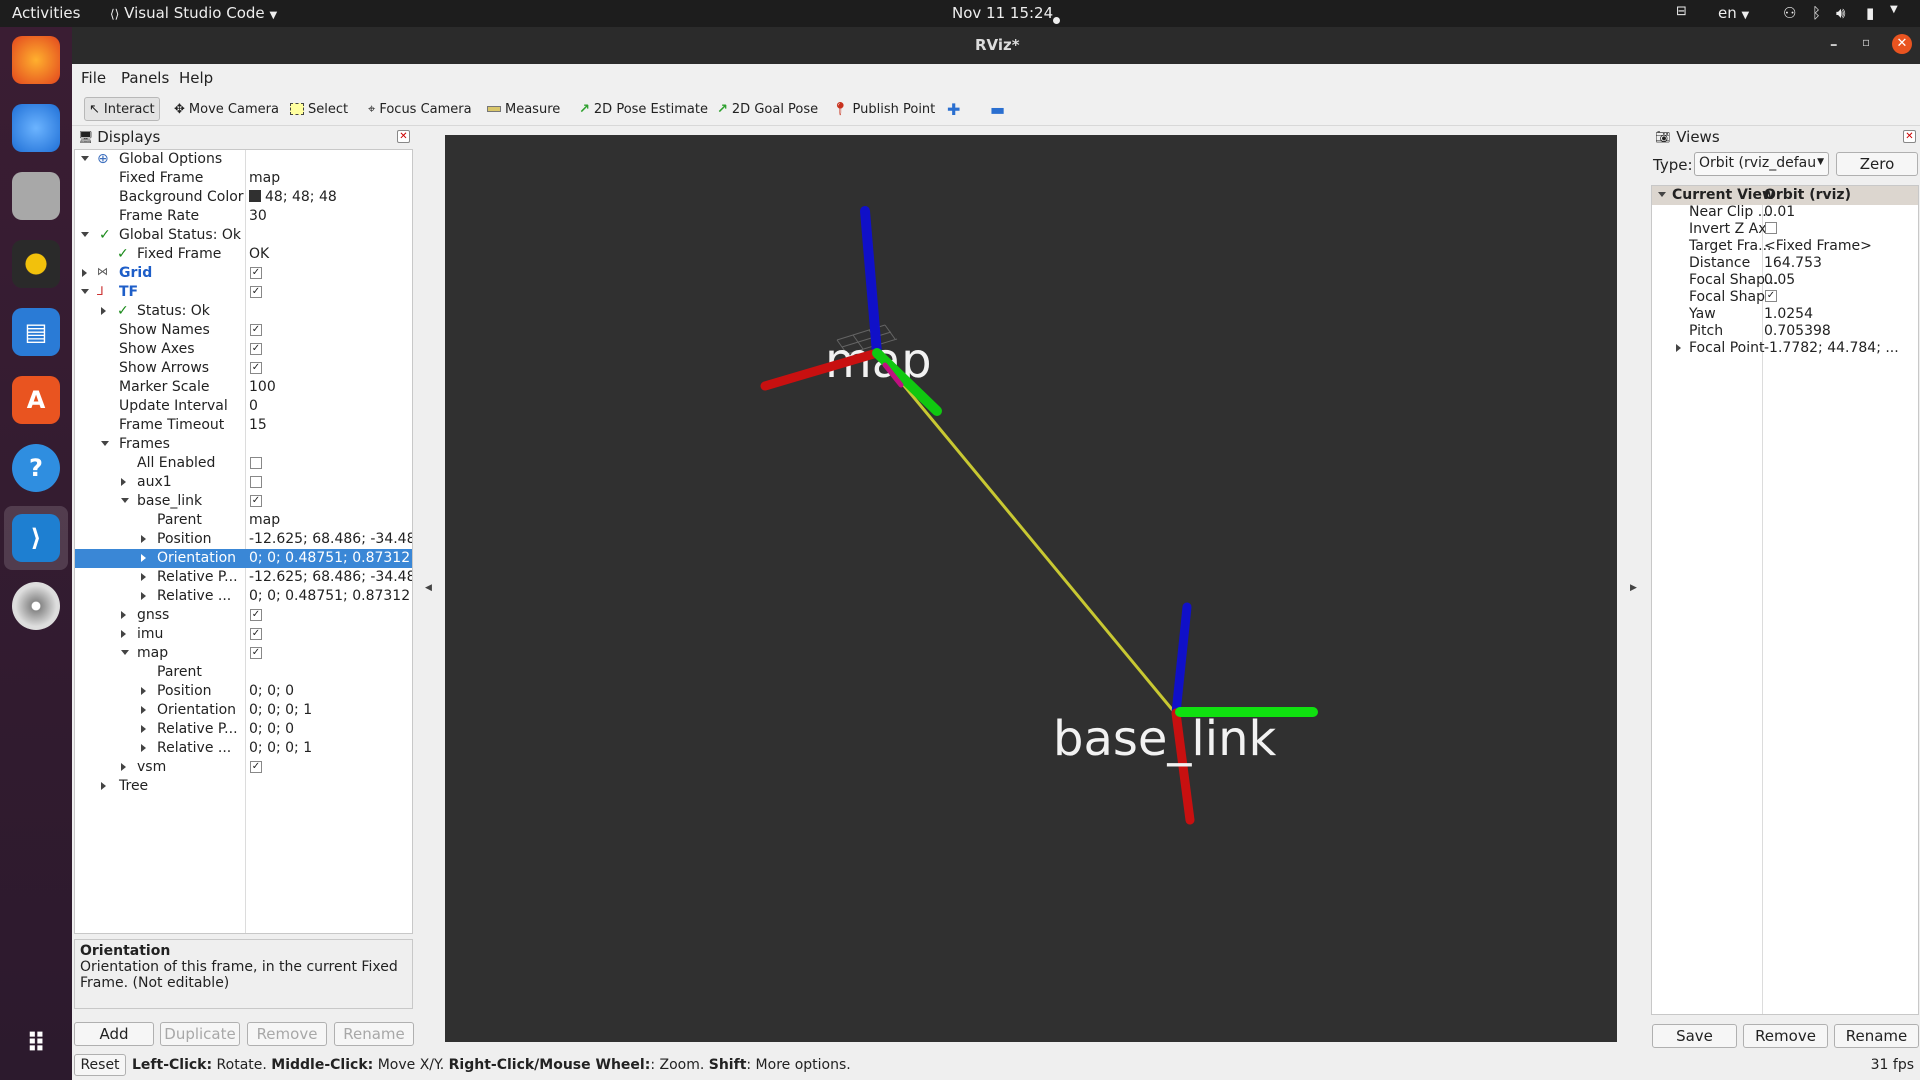 The height and width of the screenshot is (1080, 1920). What do you see at coordinates (200, 1034) in the screenshot?
I see `duplicate-display-button: Duplicate` at bounding box center [200, 1034].